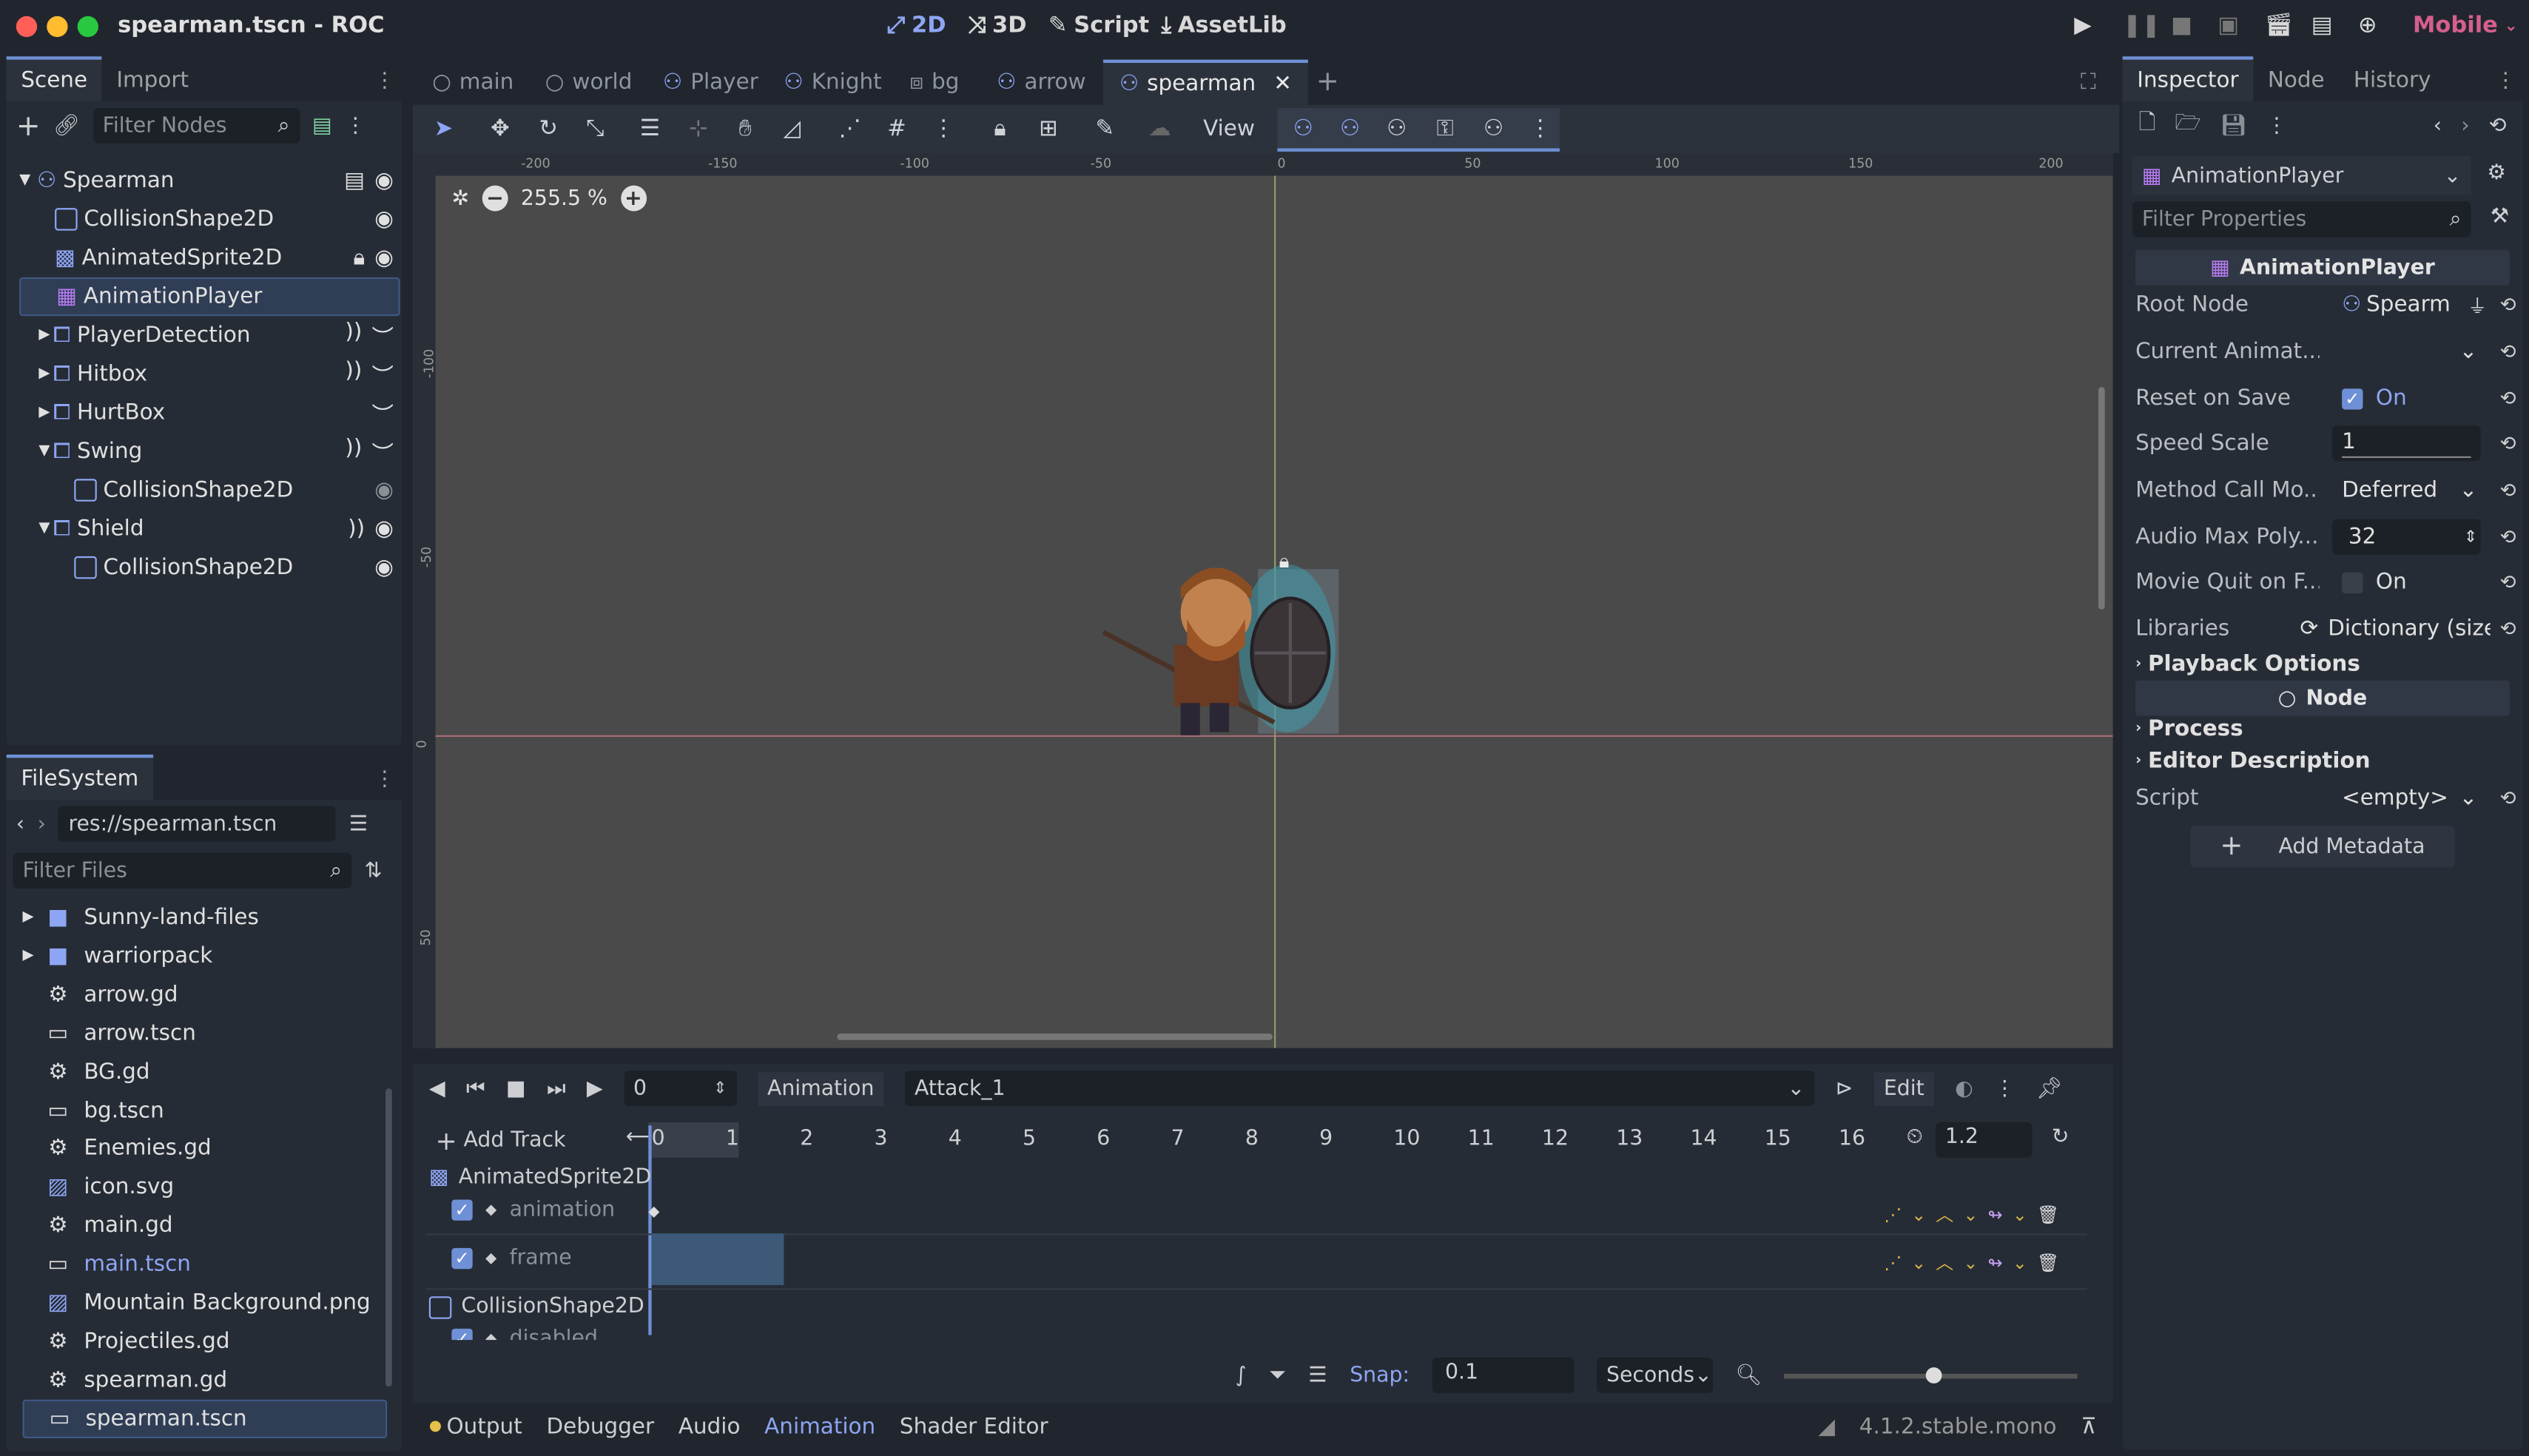  What do you see at coordinates (833, 83) in the screenshot?
I see `tab-knight: ⚇ Knight` at bounding box center [833, 83].